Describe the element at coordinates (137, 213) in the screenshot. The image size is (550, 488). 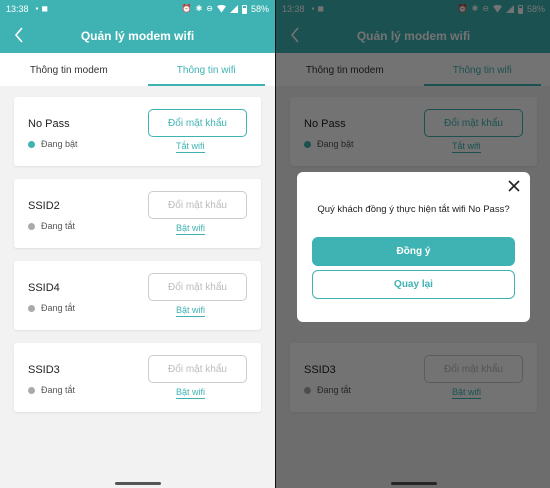
I see `wifi-card: SSID2 Đang tắt Đổi mật khẩu Bật wifi` at that location.